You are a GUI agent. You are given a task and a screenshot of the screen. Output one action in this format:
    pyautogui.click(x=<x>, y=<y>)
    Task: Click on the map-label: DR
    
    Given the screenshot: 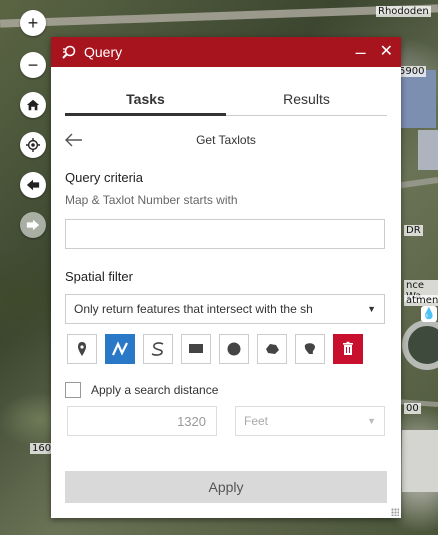 What is the action you would take?
    pyautogui.click(x=413, y=230)
    